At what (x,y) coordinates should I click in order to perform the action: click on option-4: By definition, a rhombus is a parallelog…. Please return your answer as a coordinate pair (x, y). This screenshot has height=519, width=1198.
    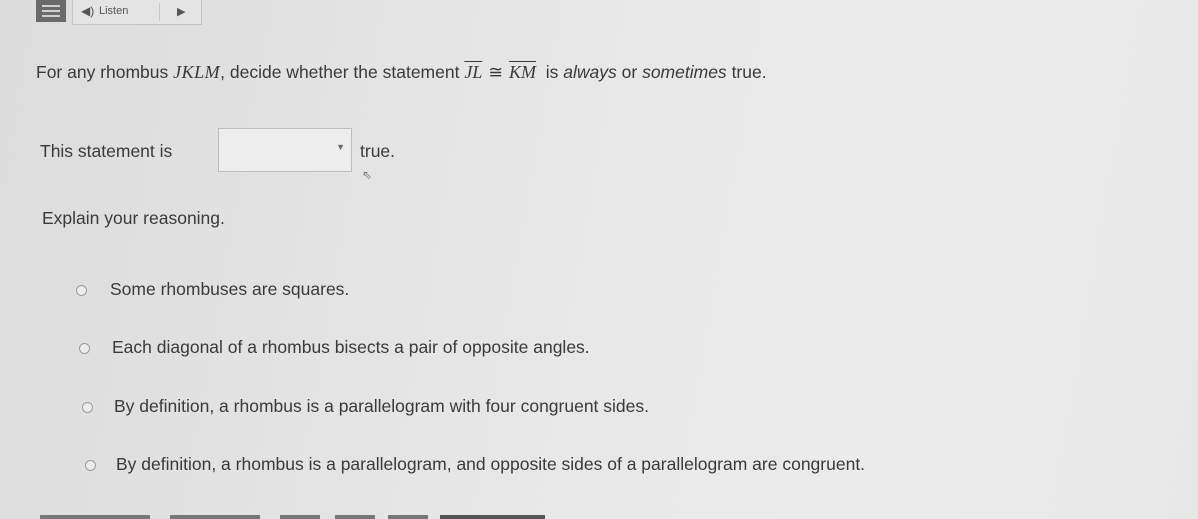
    Looking at the image, I should click on (490, 464).